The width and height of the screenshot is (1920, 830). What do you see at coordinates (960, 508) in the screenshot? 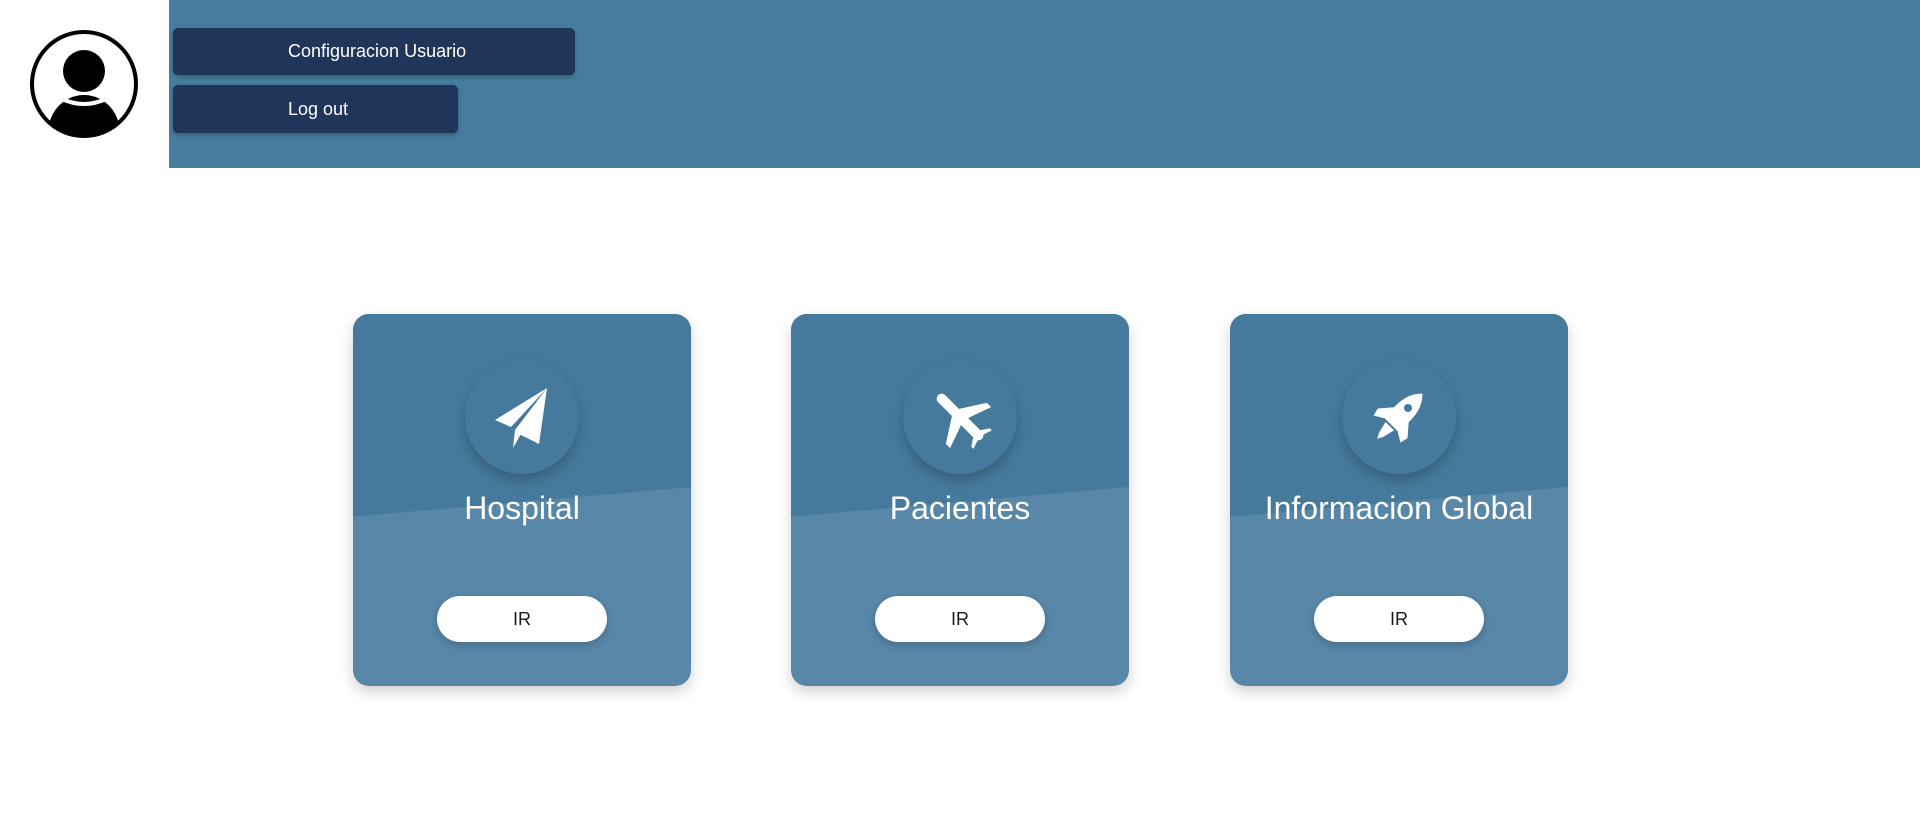
I see `card-title: Pacientes` at bounding box center [960, 508].